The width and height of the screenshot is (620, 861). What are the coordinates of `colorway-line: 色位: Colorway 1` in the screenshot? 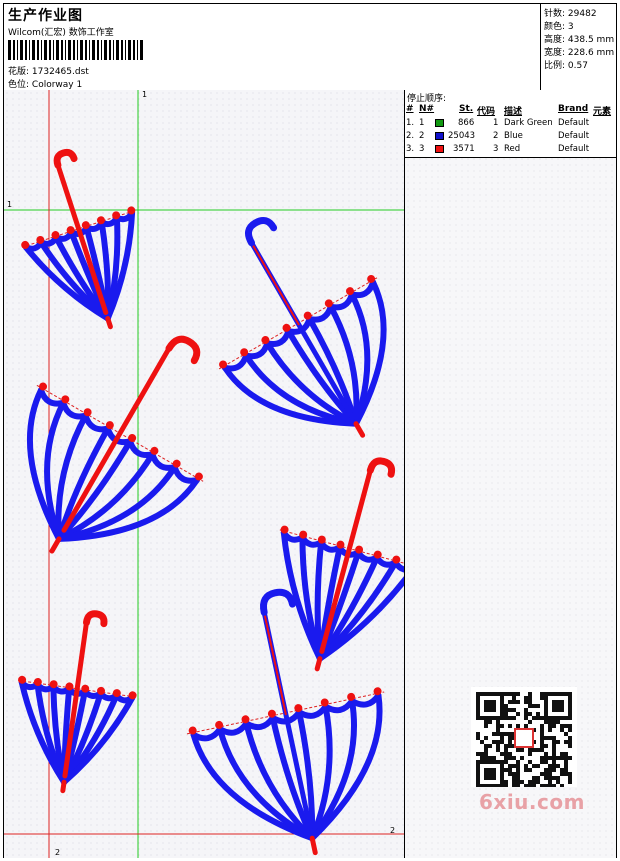 It's located at (45, 83).